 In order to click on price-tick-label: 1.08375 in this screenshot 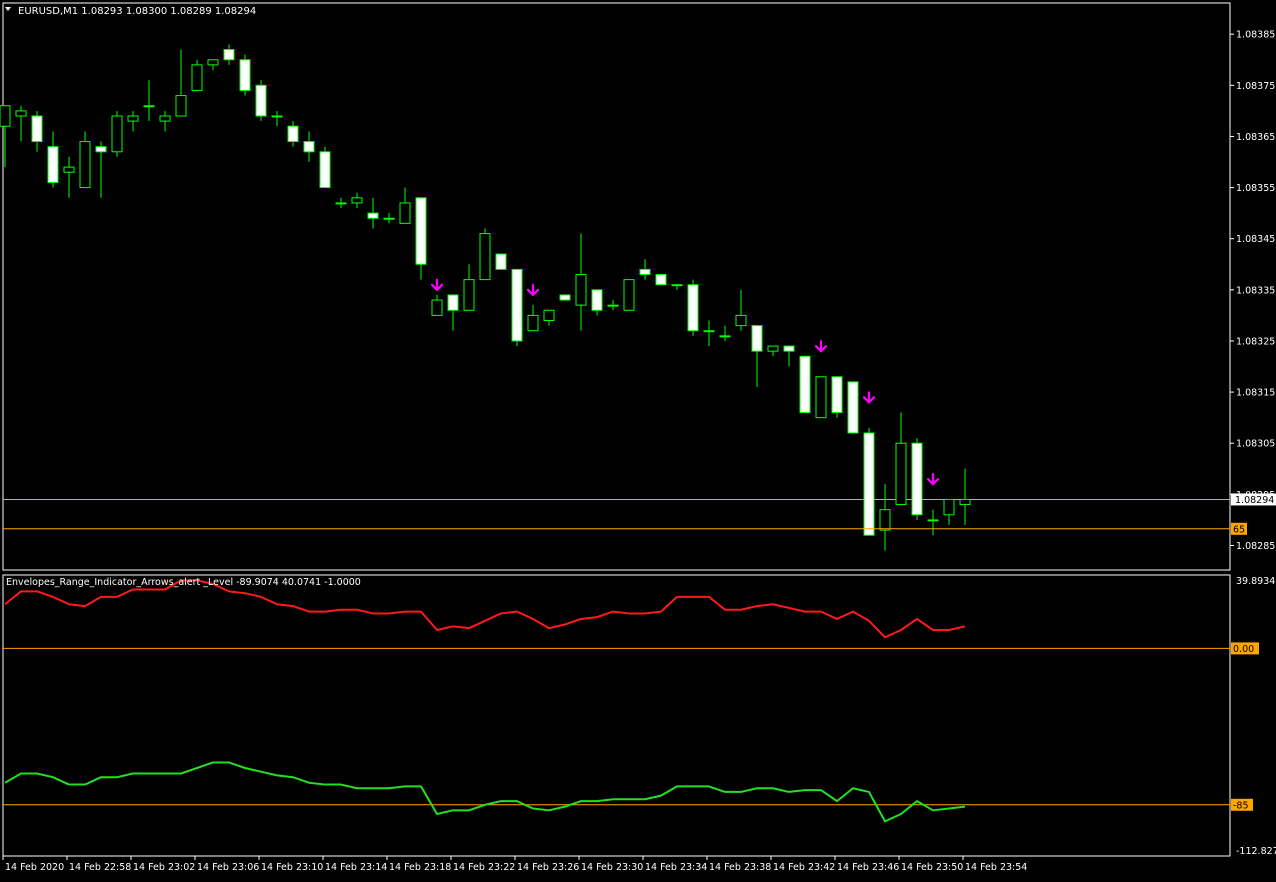, I will do `click(1255, 86)`.